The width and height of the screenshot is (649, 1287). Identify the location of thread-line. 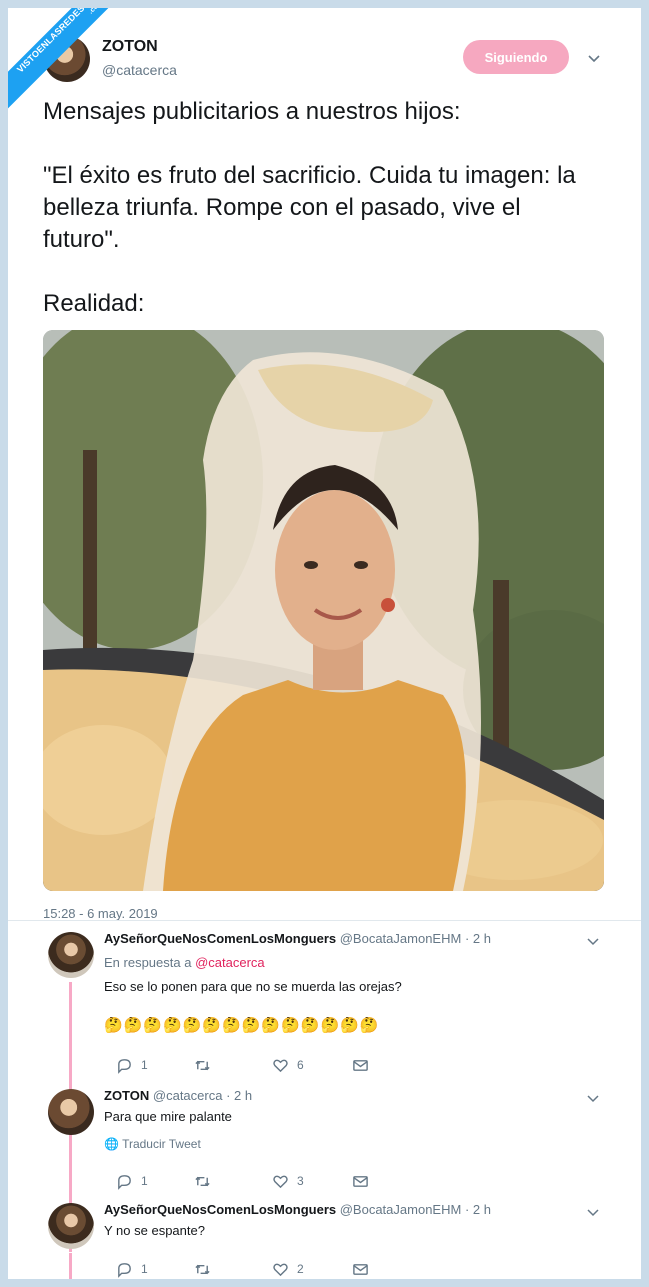
(70, 1266).